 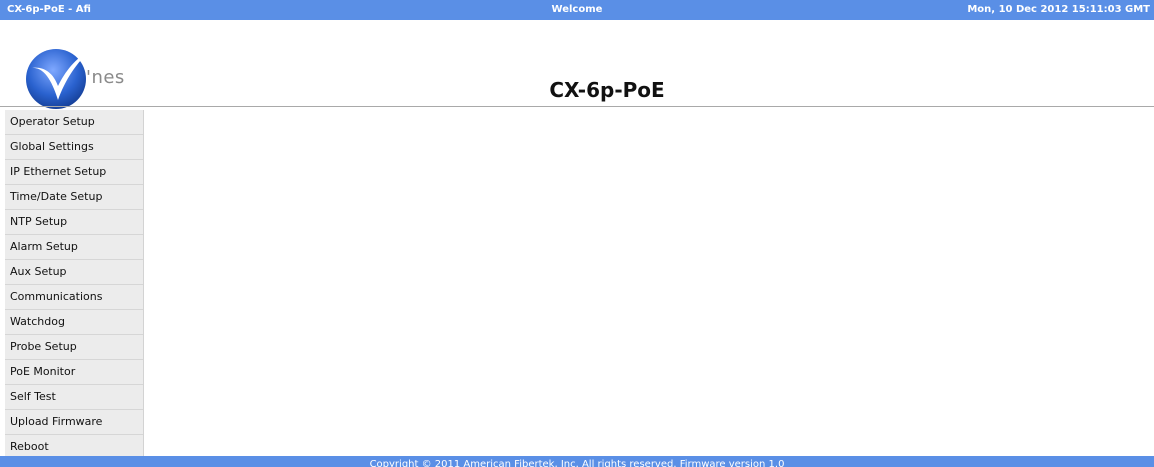 I want to click on sidebar-item-aux-setup: Aux Setup, so click(x=74, y=272).